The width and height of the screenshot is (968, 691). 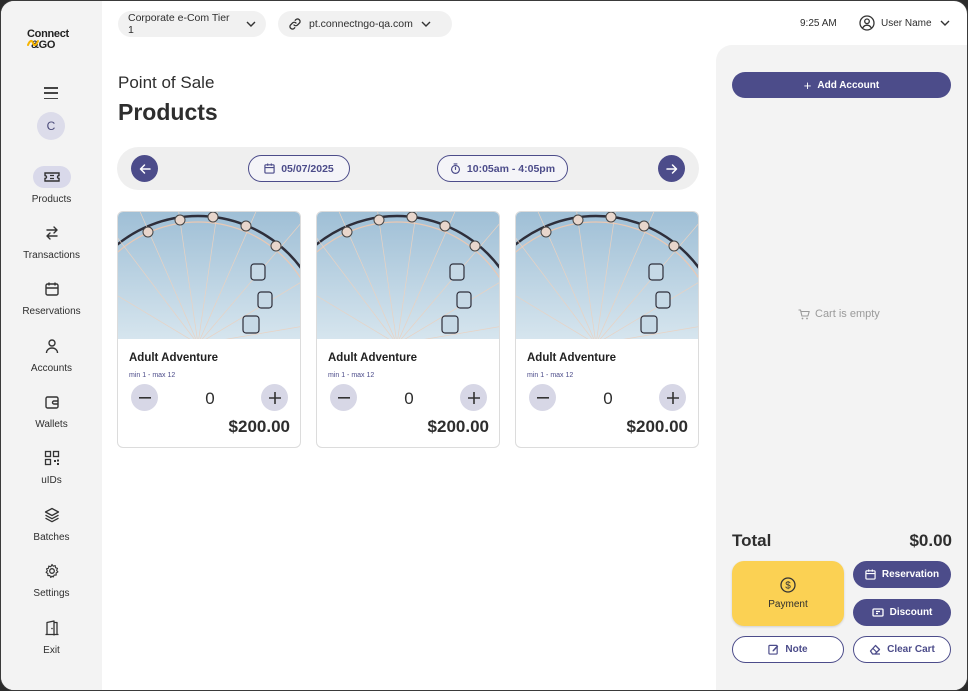 I want to click on tier-selector: Corporate e-Com Tier 1, so click(x=192, y=24).